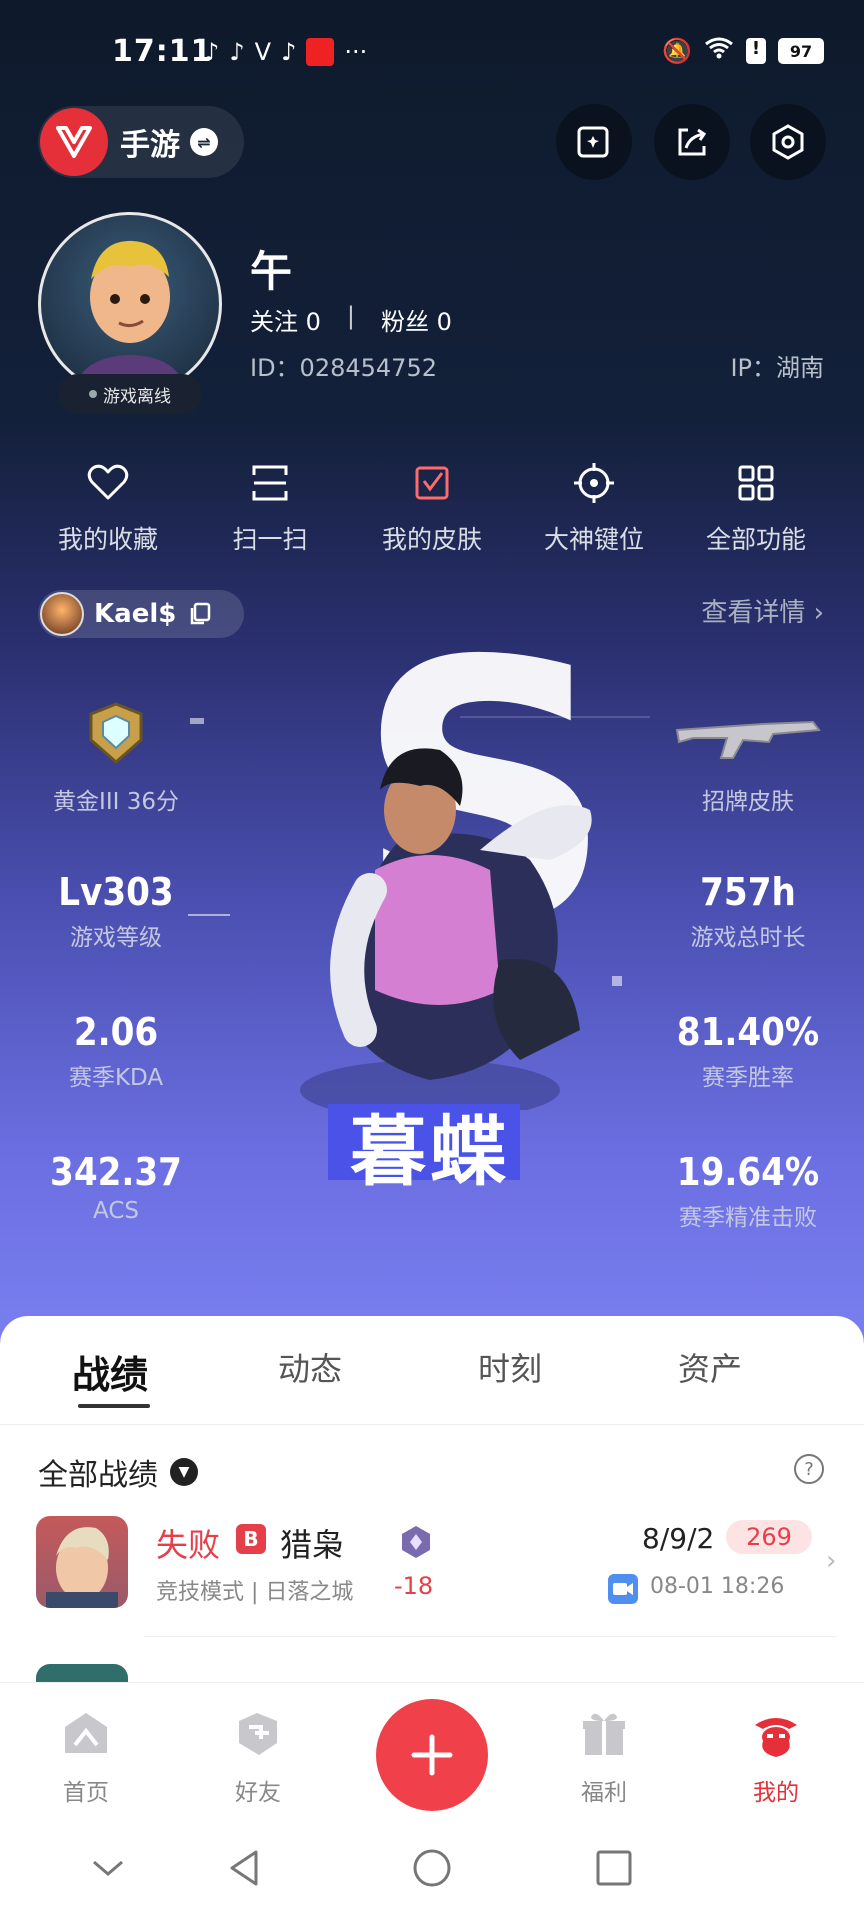 This screenshot has height=1920, width=864. What do you see at coordinates (251, 1539) in the screenshot?
I see `match-grade-badge: B` at bounding box center [251, 1539].